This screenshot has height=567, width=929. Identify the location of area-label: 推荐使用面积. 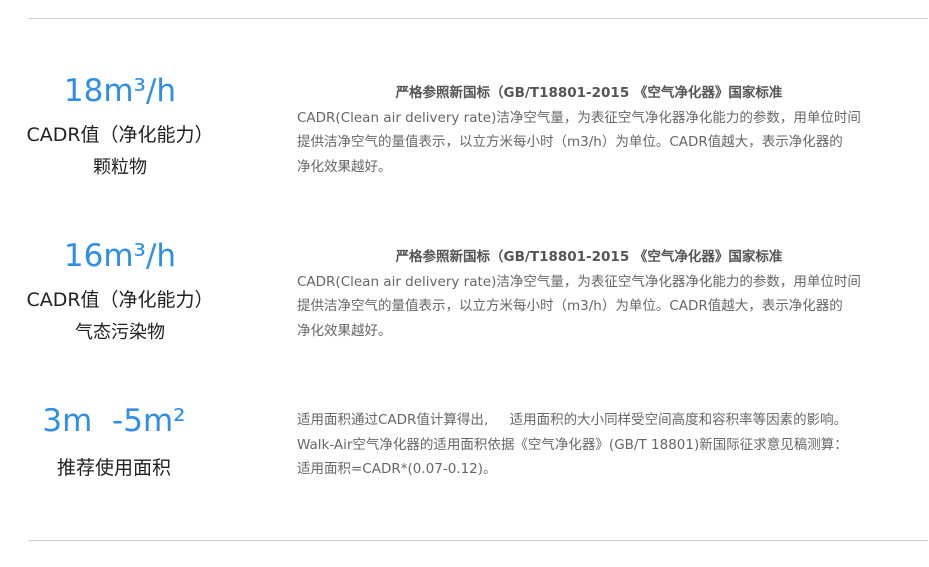
(113, 468).